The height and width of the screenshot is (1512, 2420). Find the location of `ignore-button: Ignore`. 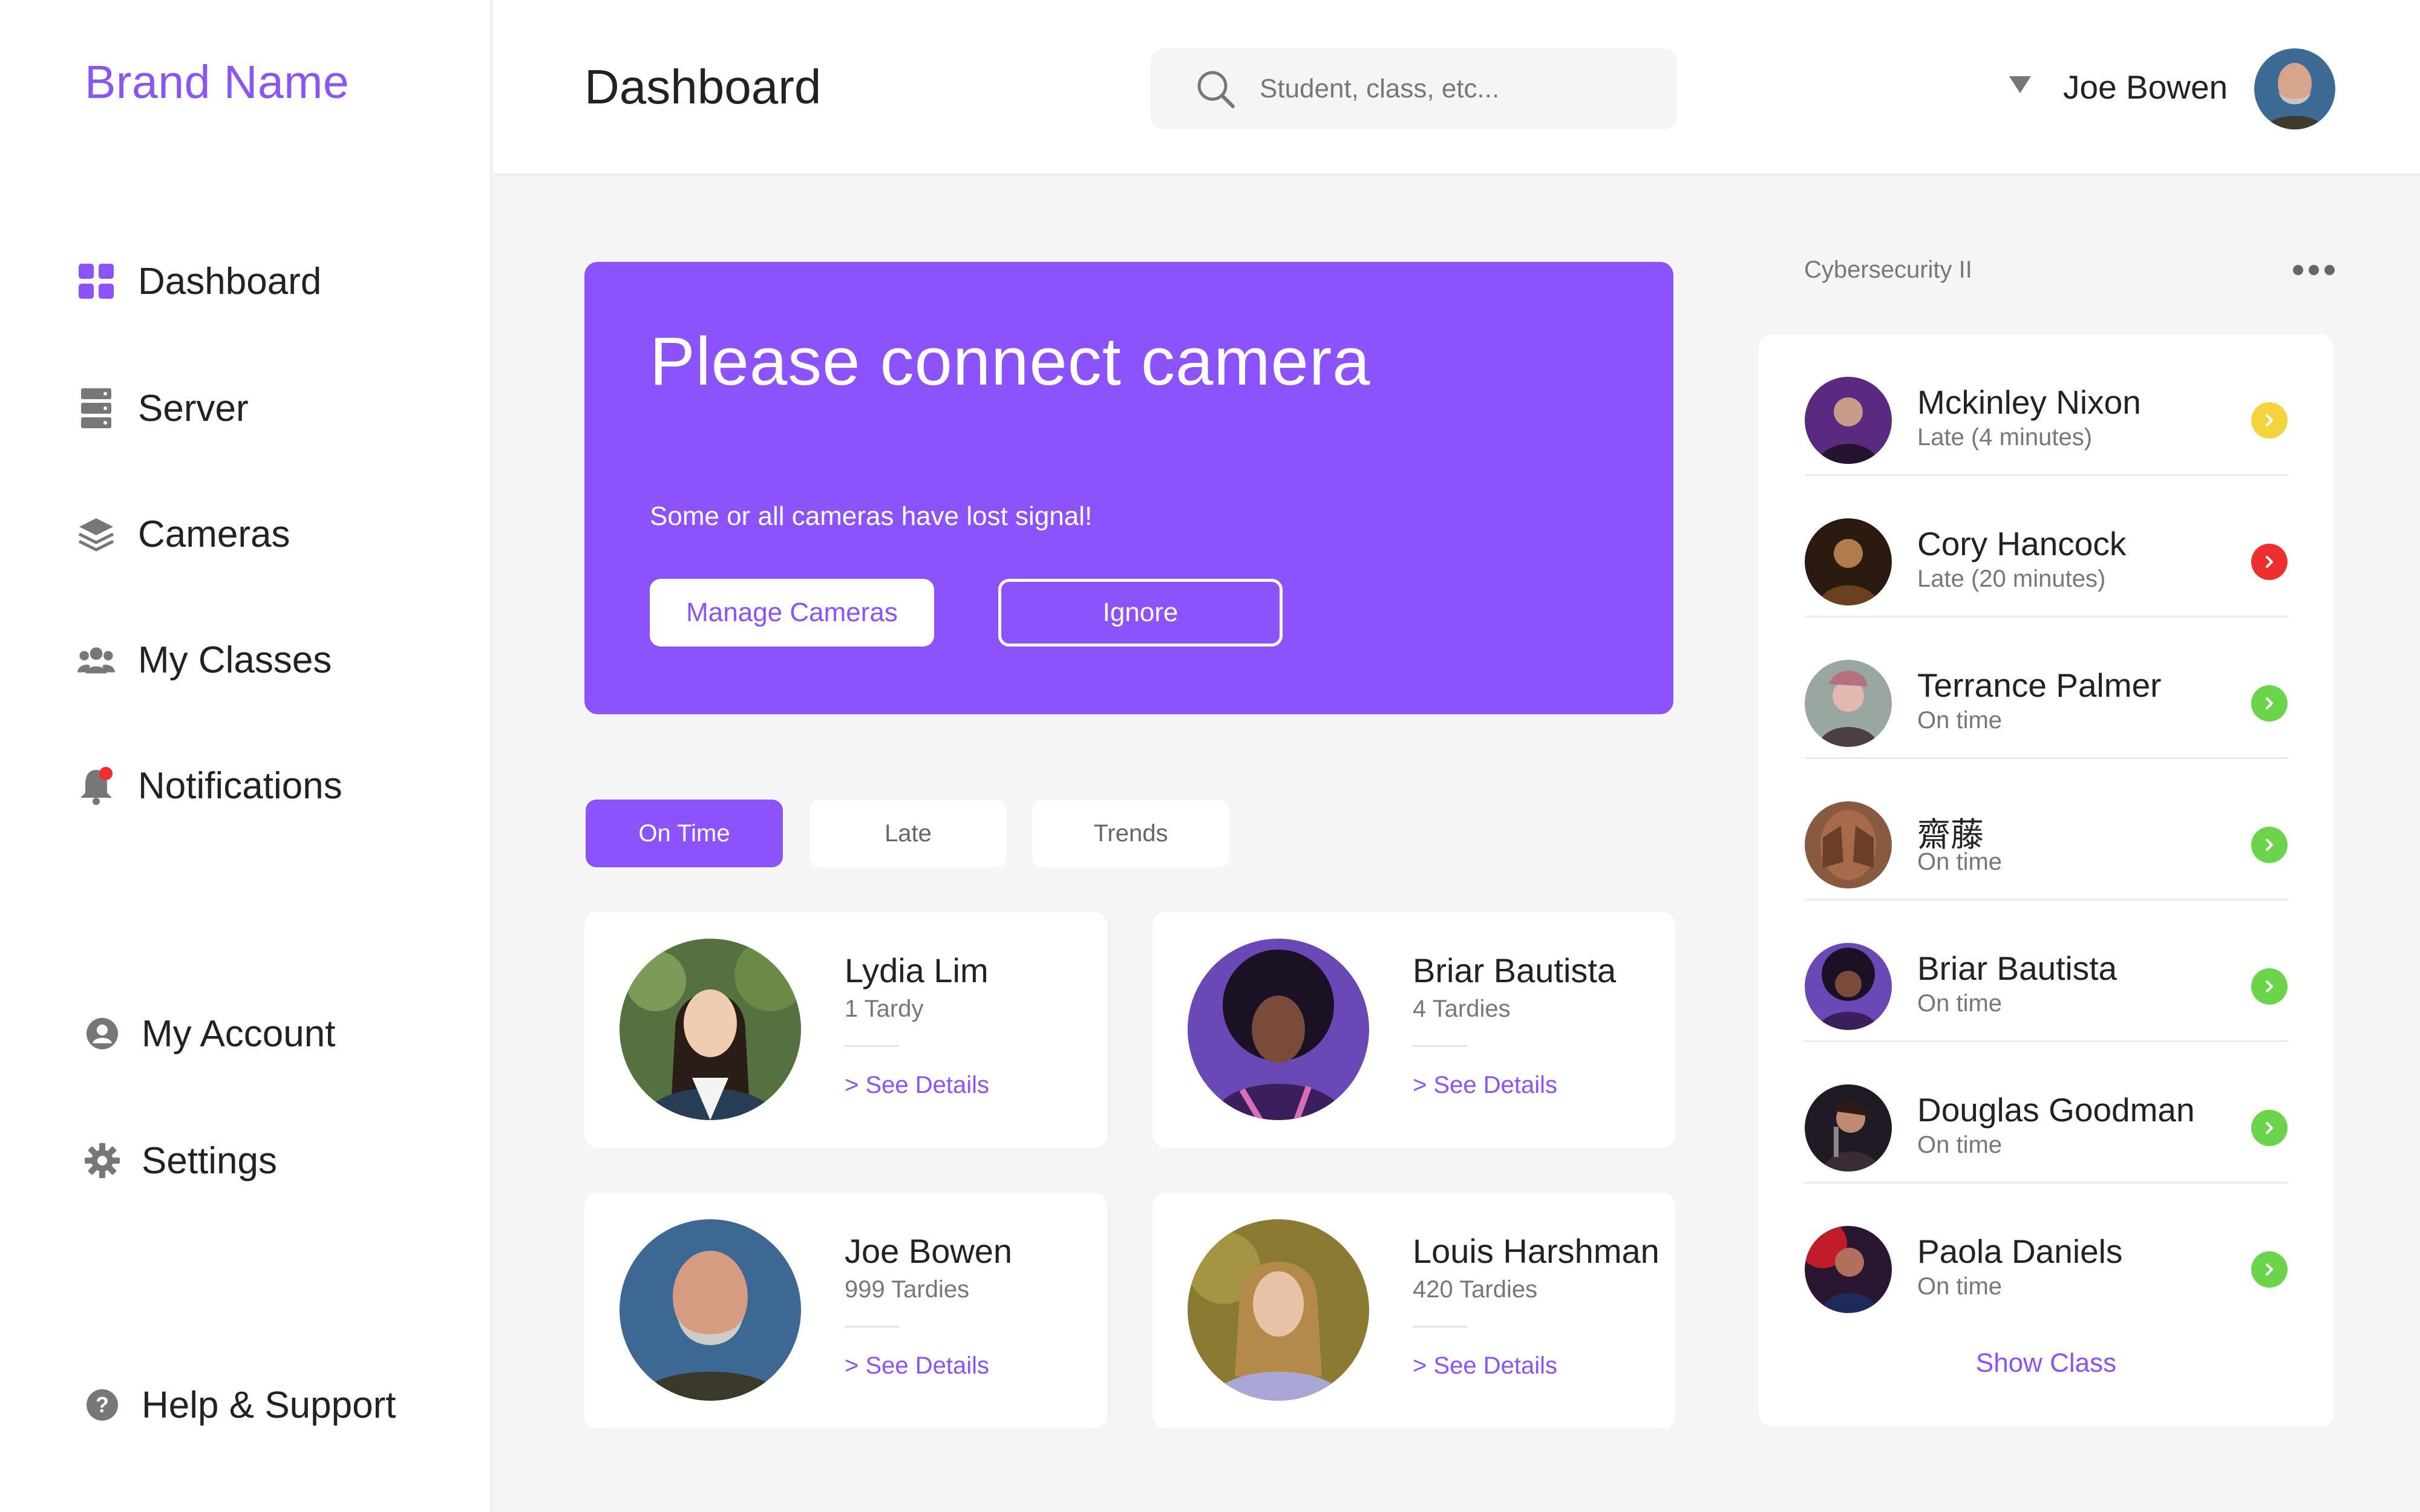

ignore-button: Ignore is located at coordinates (1140, 613).